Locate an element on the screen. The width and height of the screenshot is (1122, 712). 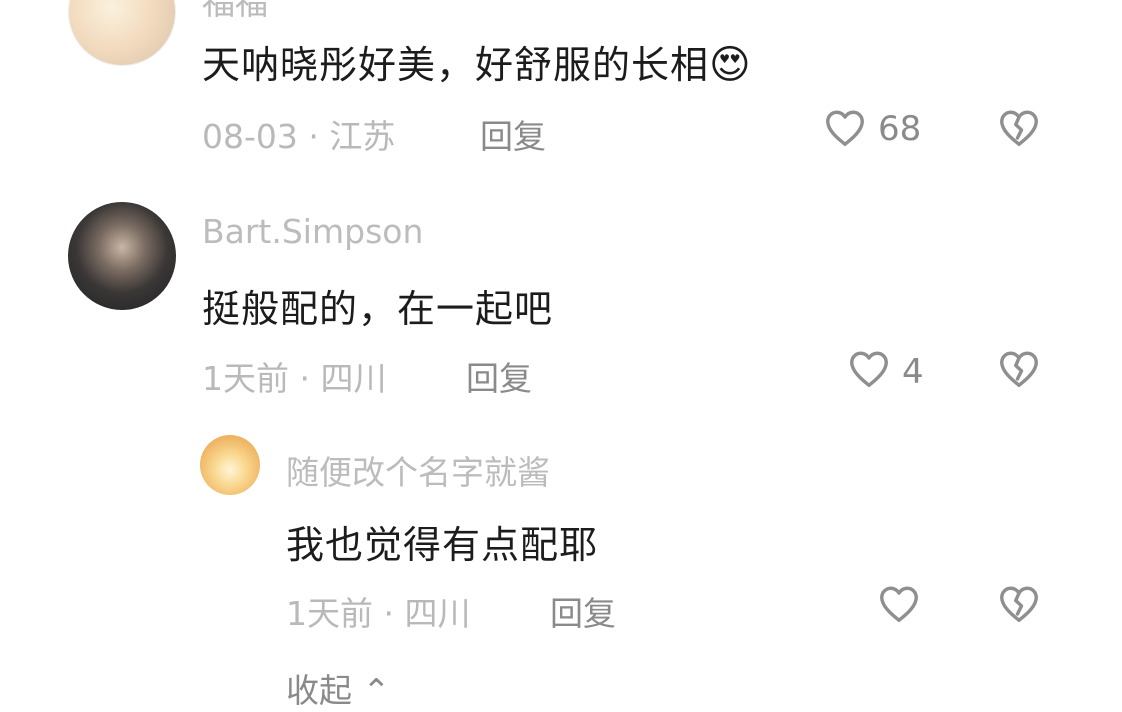
comment-username: 福福 is located at coordinates (235, 12).